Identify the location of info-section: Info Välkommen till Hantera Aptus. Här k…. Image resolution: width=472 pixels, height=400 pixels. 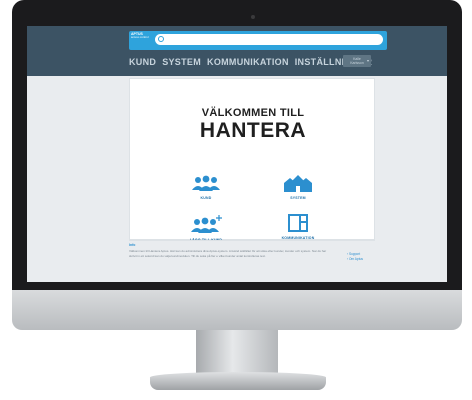
(252, 261).